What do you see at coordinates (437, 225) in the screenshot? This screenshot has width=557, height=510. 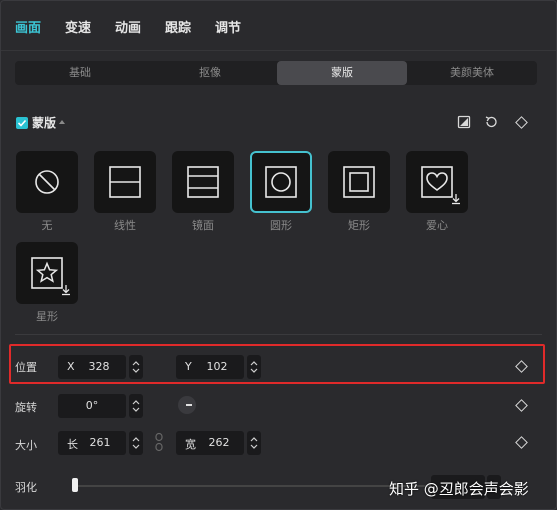 I see `label-heart: 爱心` at bounding box center [437, 225].